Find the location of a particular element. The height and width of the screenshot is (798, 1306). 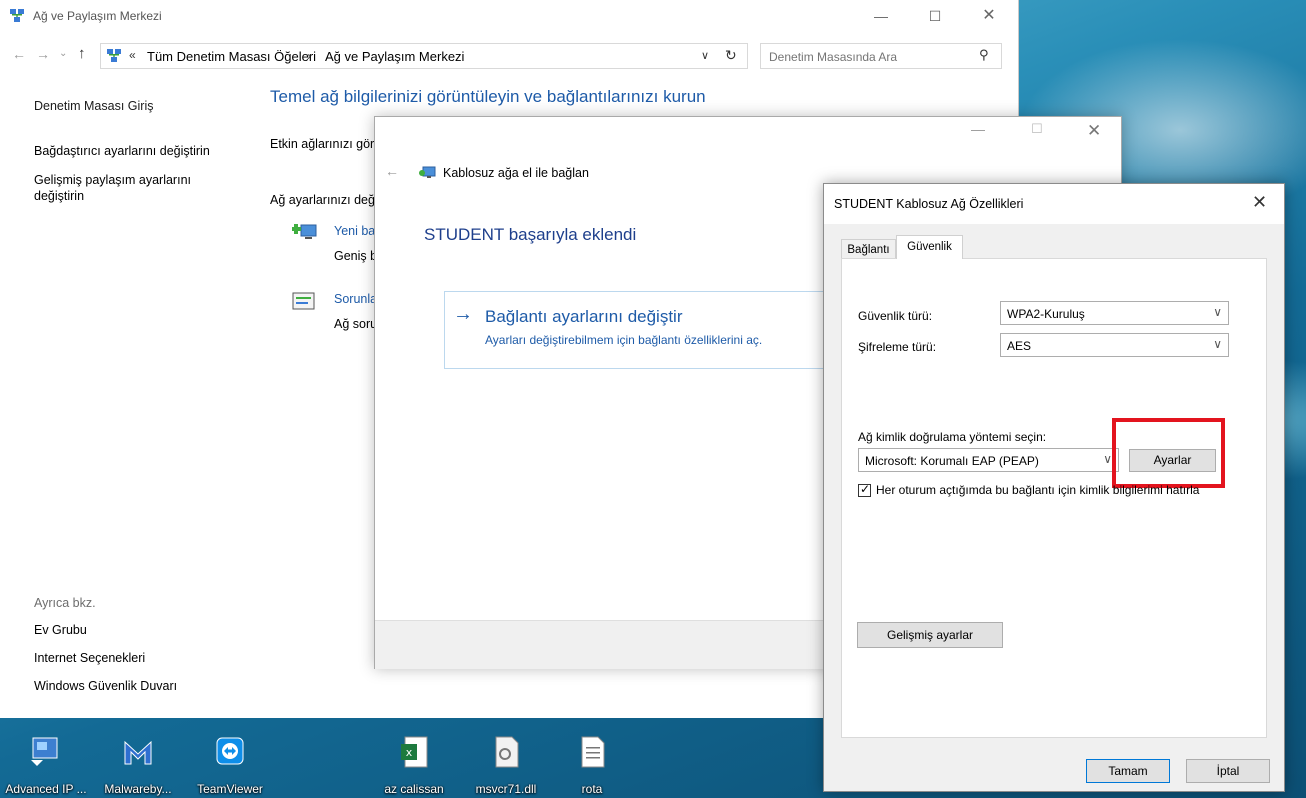

security-type-label: Güvenlik türü: is located at coordinates (895, 316).